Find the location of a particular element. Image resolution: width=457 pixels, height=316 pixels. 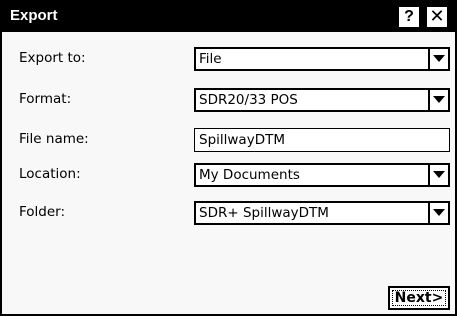

next-button: Next> is located at coordinates (419, 298).